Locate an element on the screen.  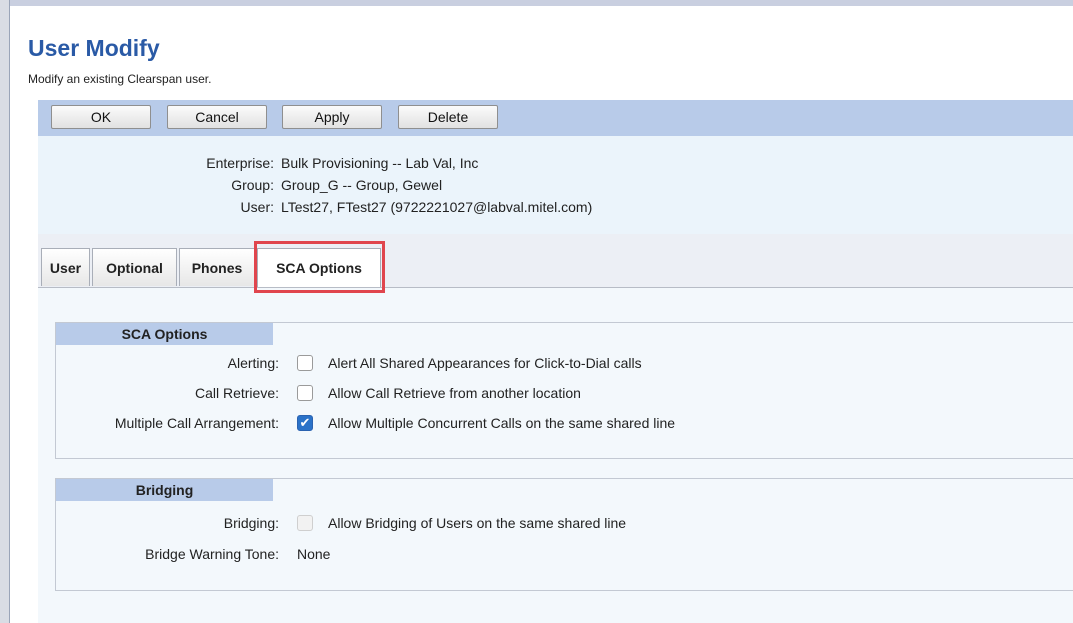
group-label: Group: is located at coordinates (252, 185).